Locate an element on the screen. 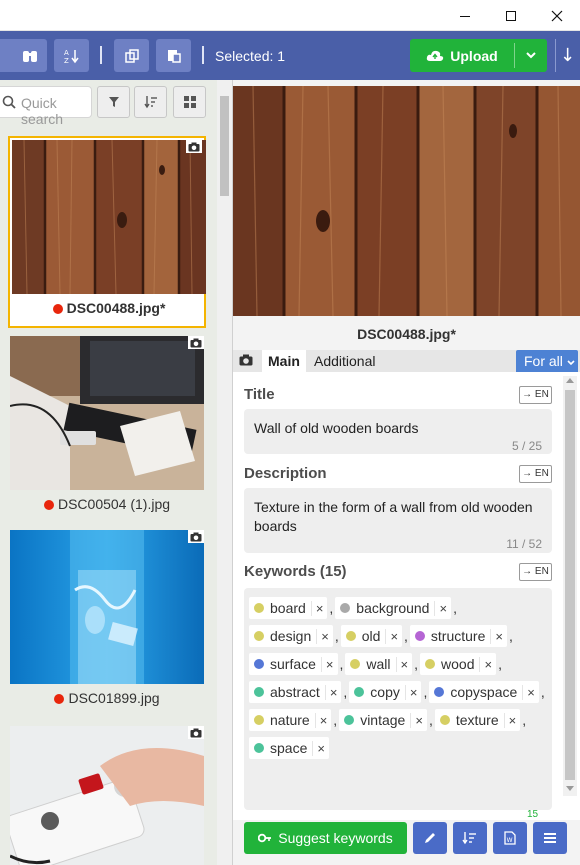  close-button is located at coordinates (557, 15).